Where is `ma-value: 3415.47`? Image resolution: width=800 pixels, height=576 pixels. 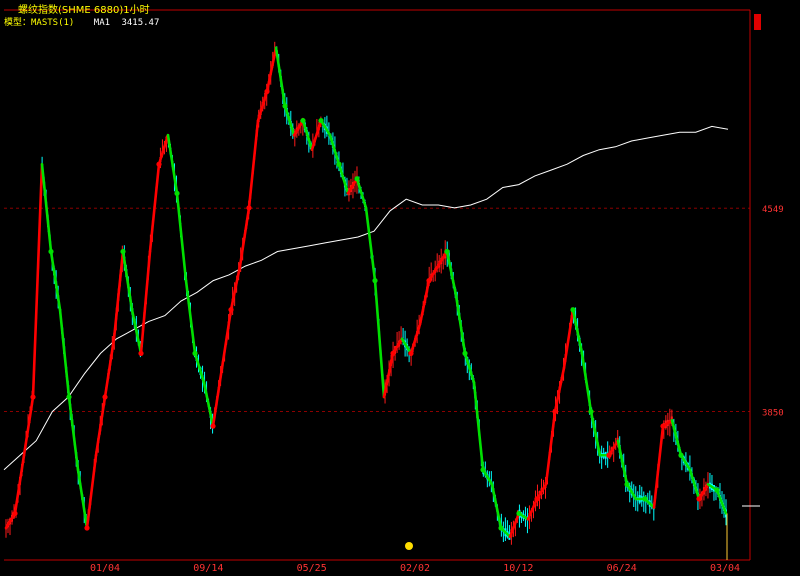 ma-value: 3415.47 is located at coordinates (140, 23).